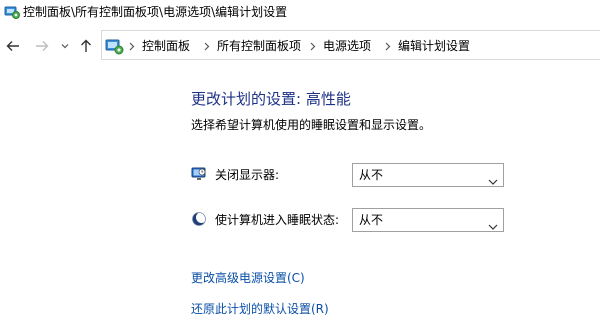 This screenshot has width=600, height=327. Describe the element at coordinates (166, 46) in the screenshot. I see `breadcrumb-control-panel: 控制面板` at that location.